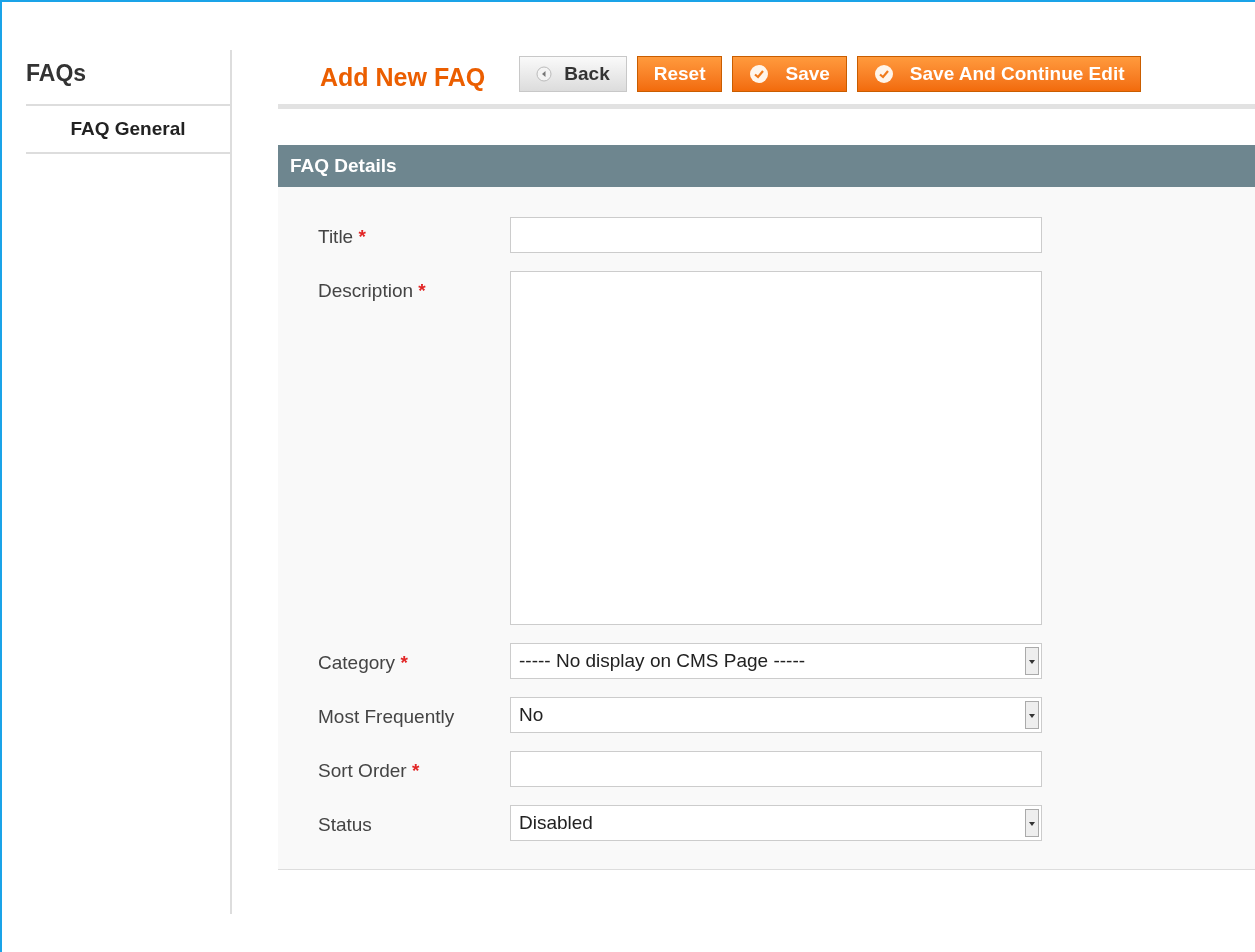  What do you see at coordinates (776, 661) in the screenshot?
I see `select-field: ----- No display on CMS Page -----` at bounding box center [776, 661].